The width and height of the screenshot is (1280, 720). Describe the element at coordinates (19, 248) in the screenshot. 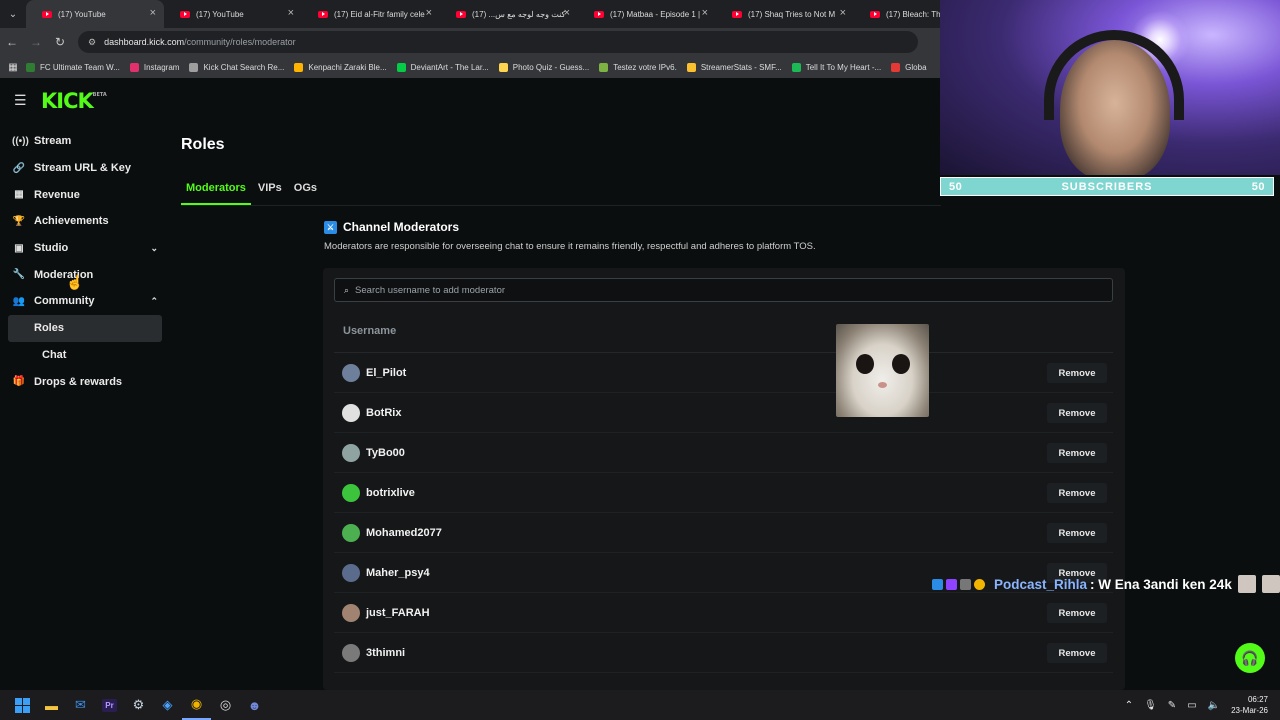

I see `studio-icon: ▣` at that location.